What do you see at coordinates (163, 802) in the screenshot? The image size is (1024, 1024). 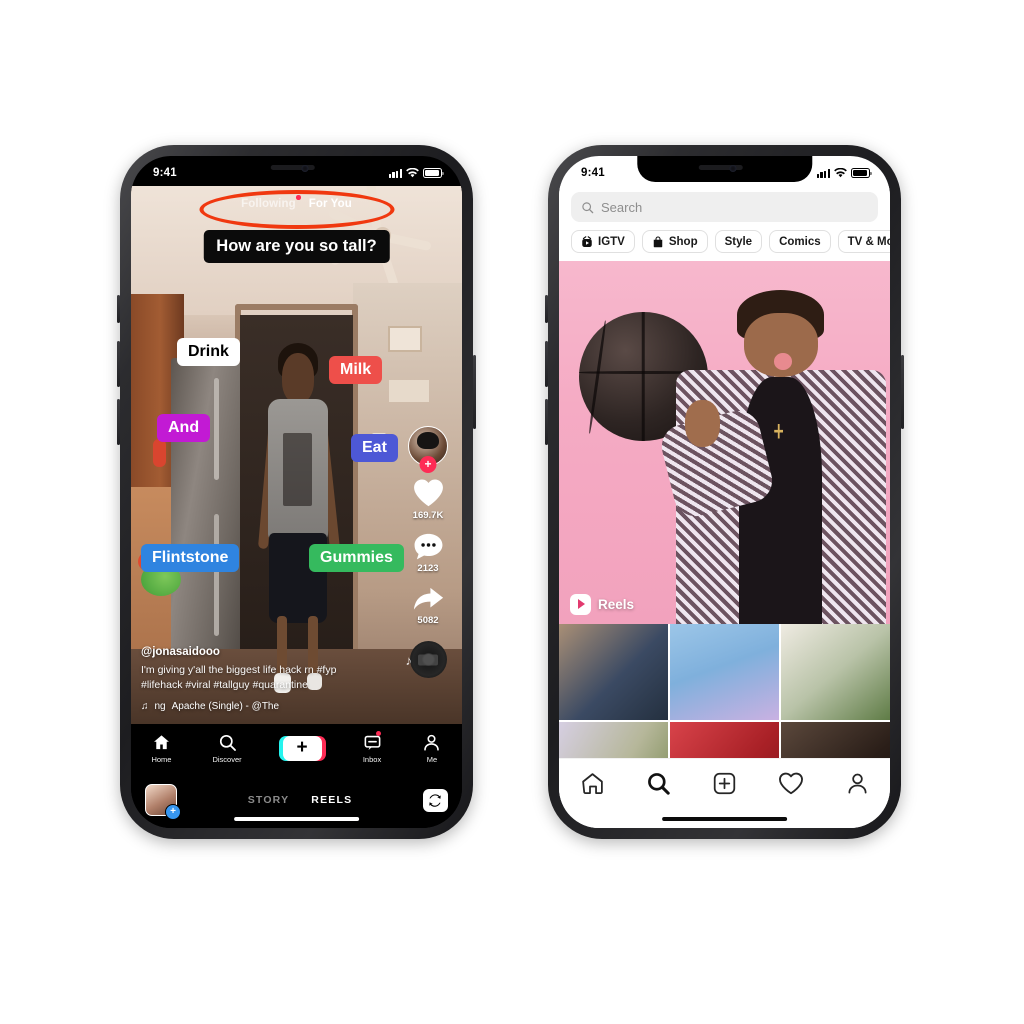 I see `story-thumbnail: +` at bounding box center [163, 802].